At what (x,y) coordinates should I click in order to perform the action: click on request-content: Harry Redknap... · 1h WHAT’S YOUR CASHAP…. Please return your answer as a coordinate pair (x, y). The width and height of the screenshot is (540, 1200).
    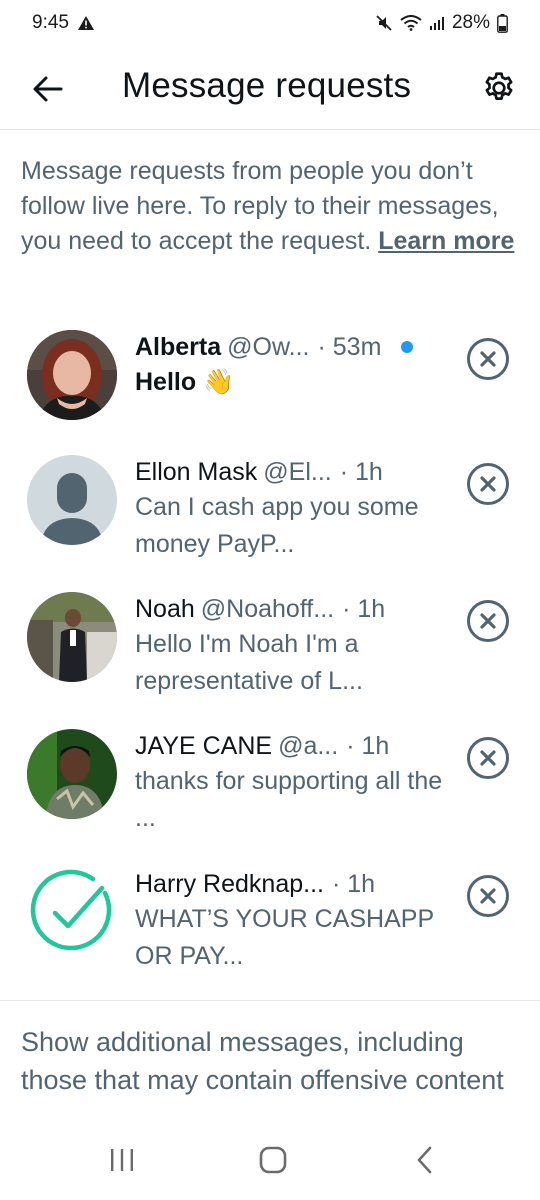
    Looking at the image, I should click on (295, 921).